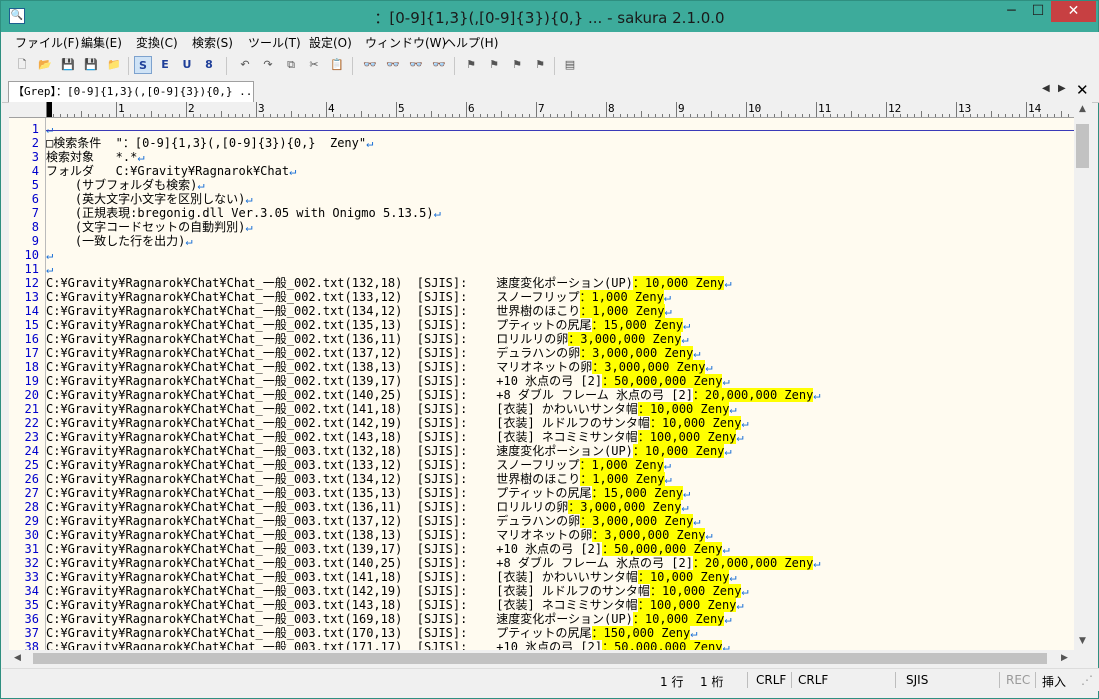  What do you see at coordinates (337, 65) in the screenshot?
I see `paste-icon: 📋` at bounding box center [337, 65].